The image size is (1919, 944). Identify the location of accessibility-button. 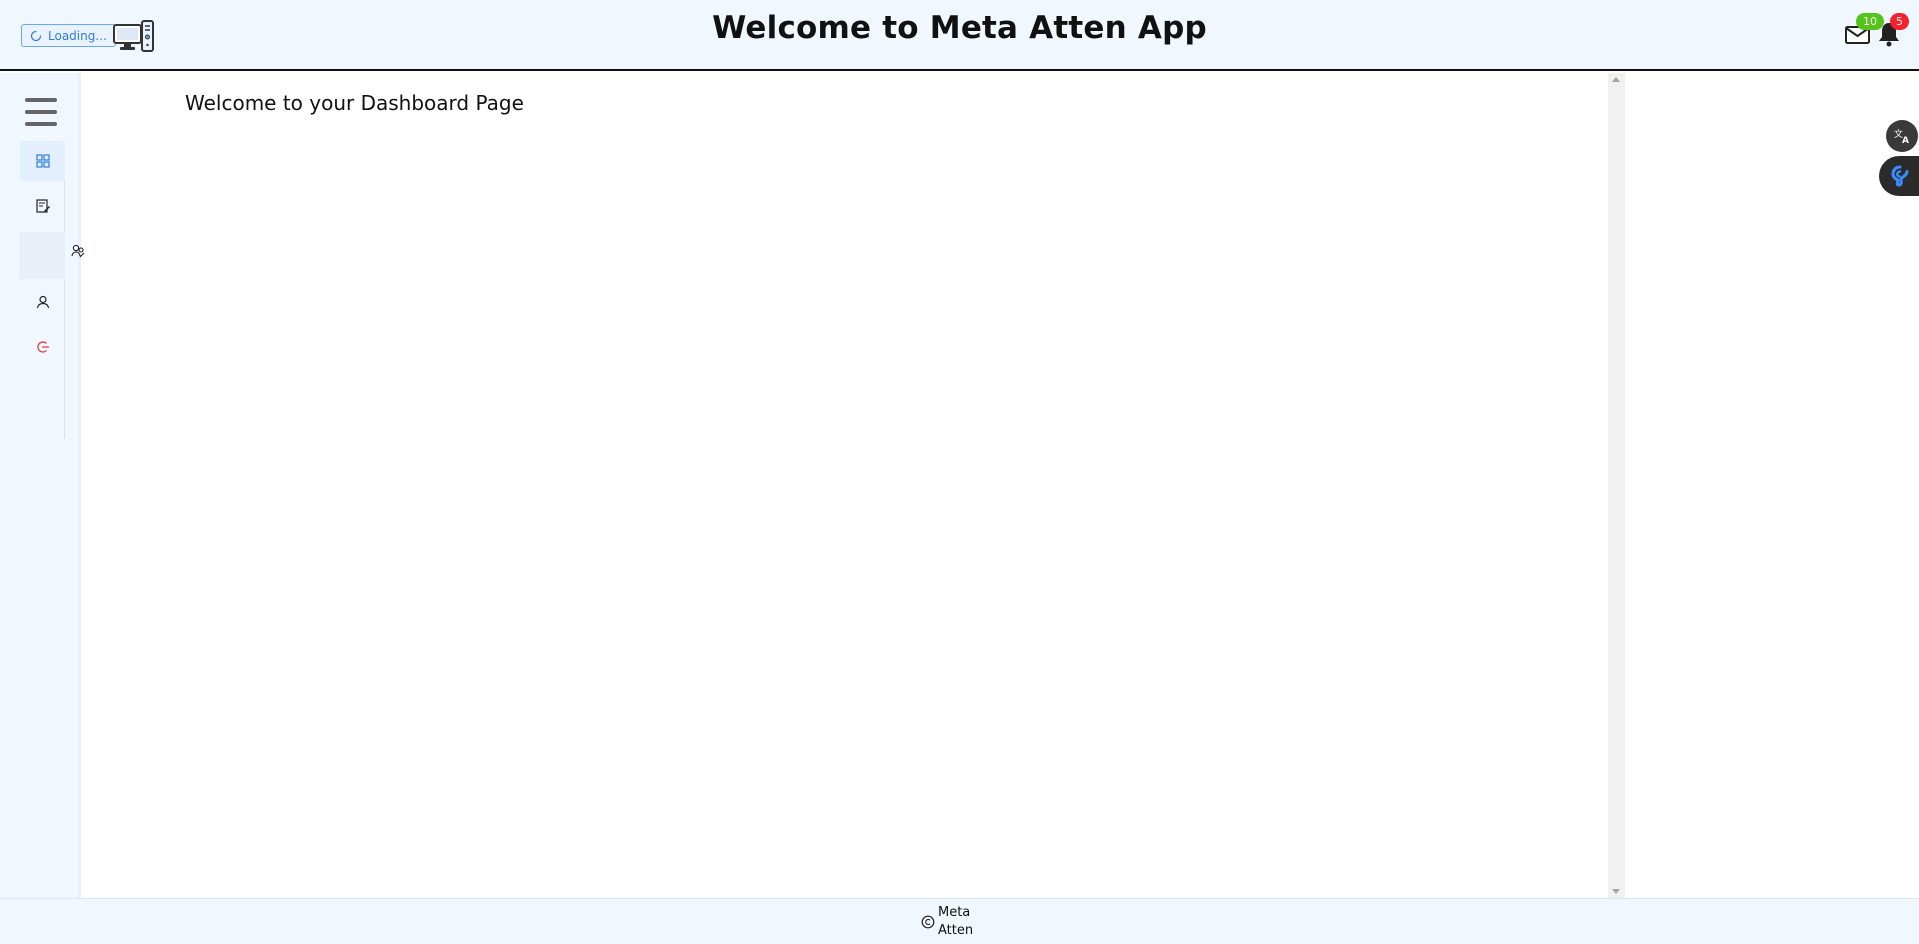
(1899, 176).